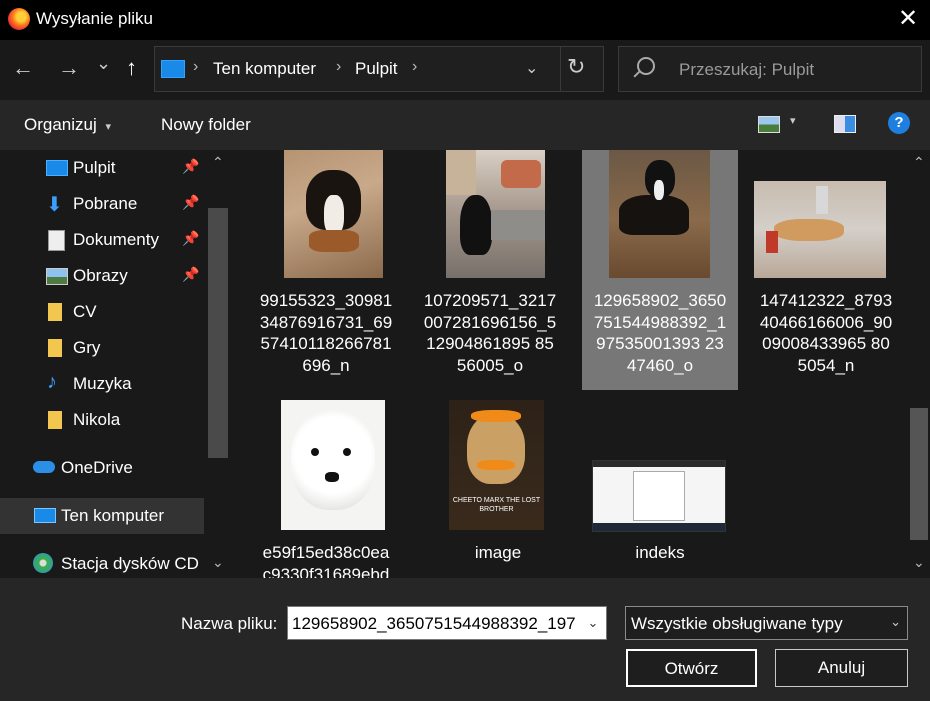 This screenshot has height=701, width=930. What do you see at coordinates (43, 563) in the screenshot?
I see `cd-drive-icon` at bounding box center [43, 563].